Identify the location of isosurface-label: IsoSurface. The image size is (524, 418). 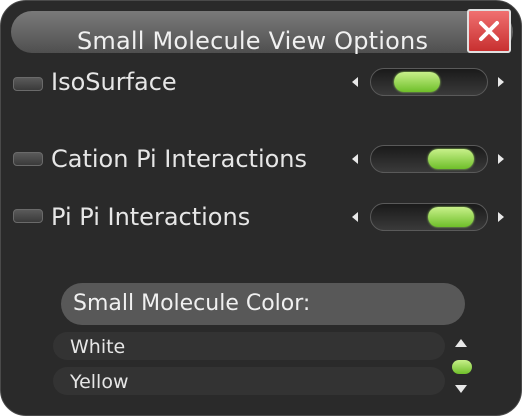
(114, 82).